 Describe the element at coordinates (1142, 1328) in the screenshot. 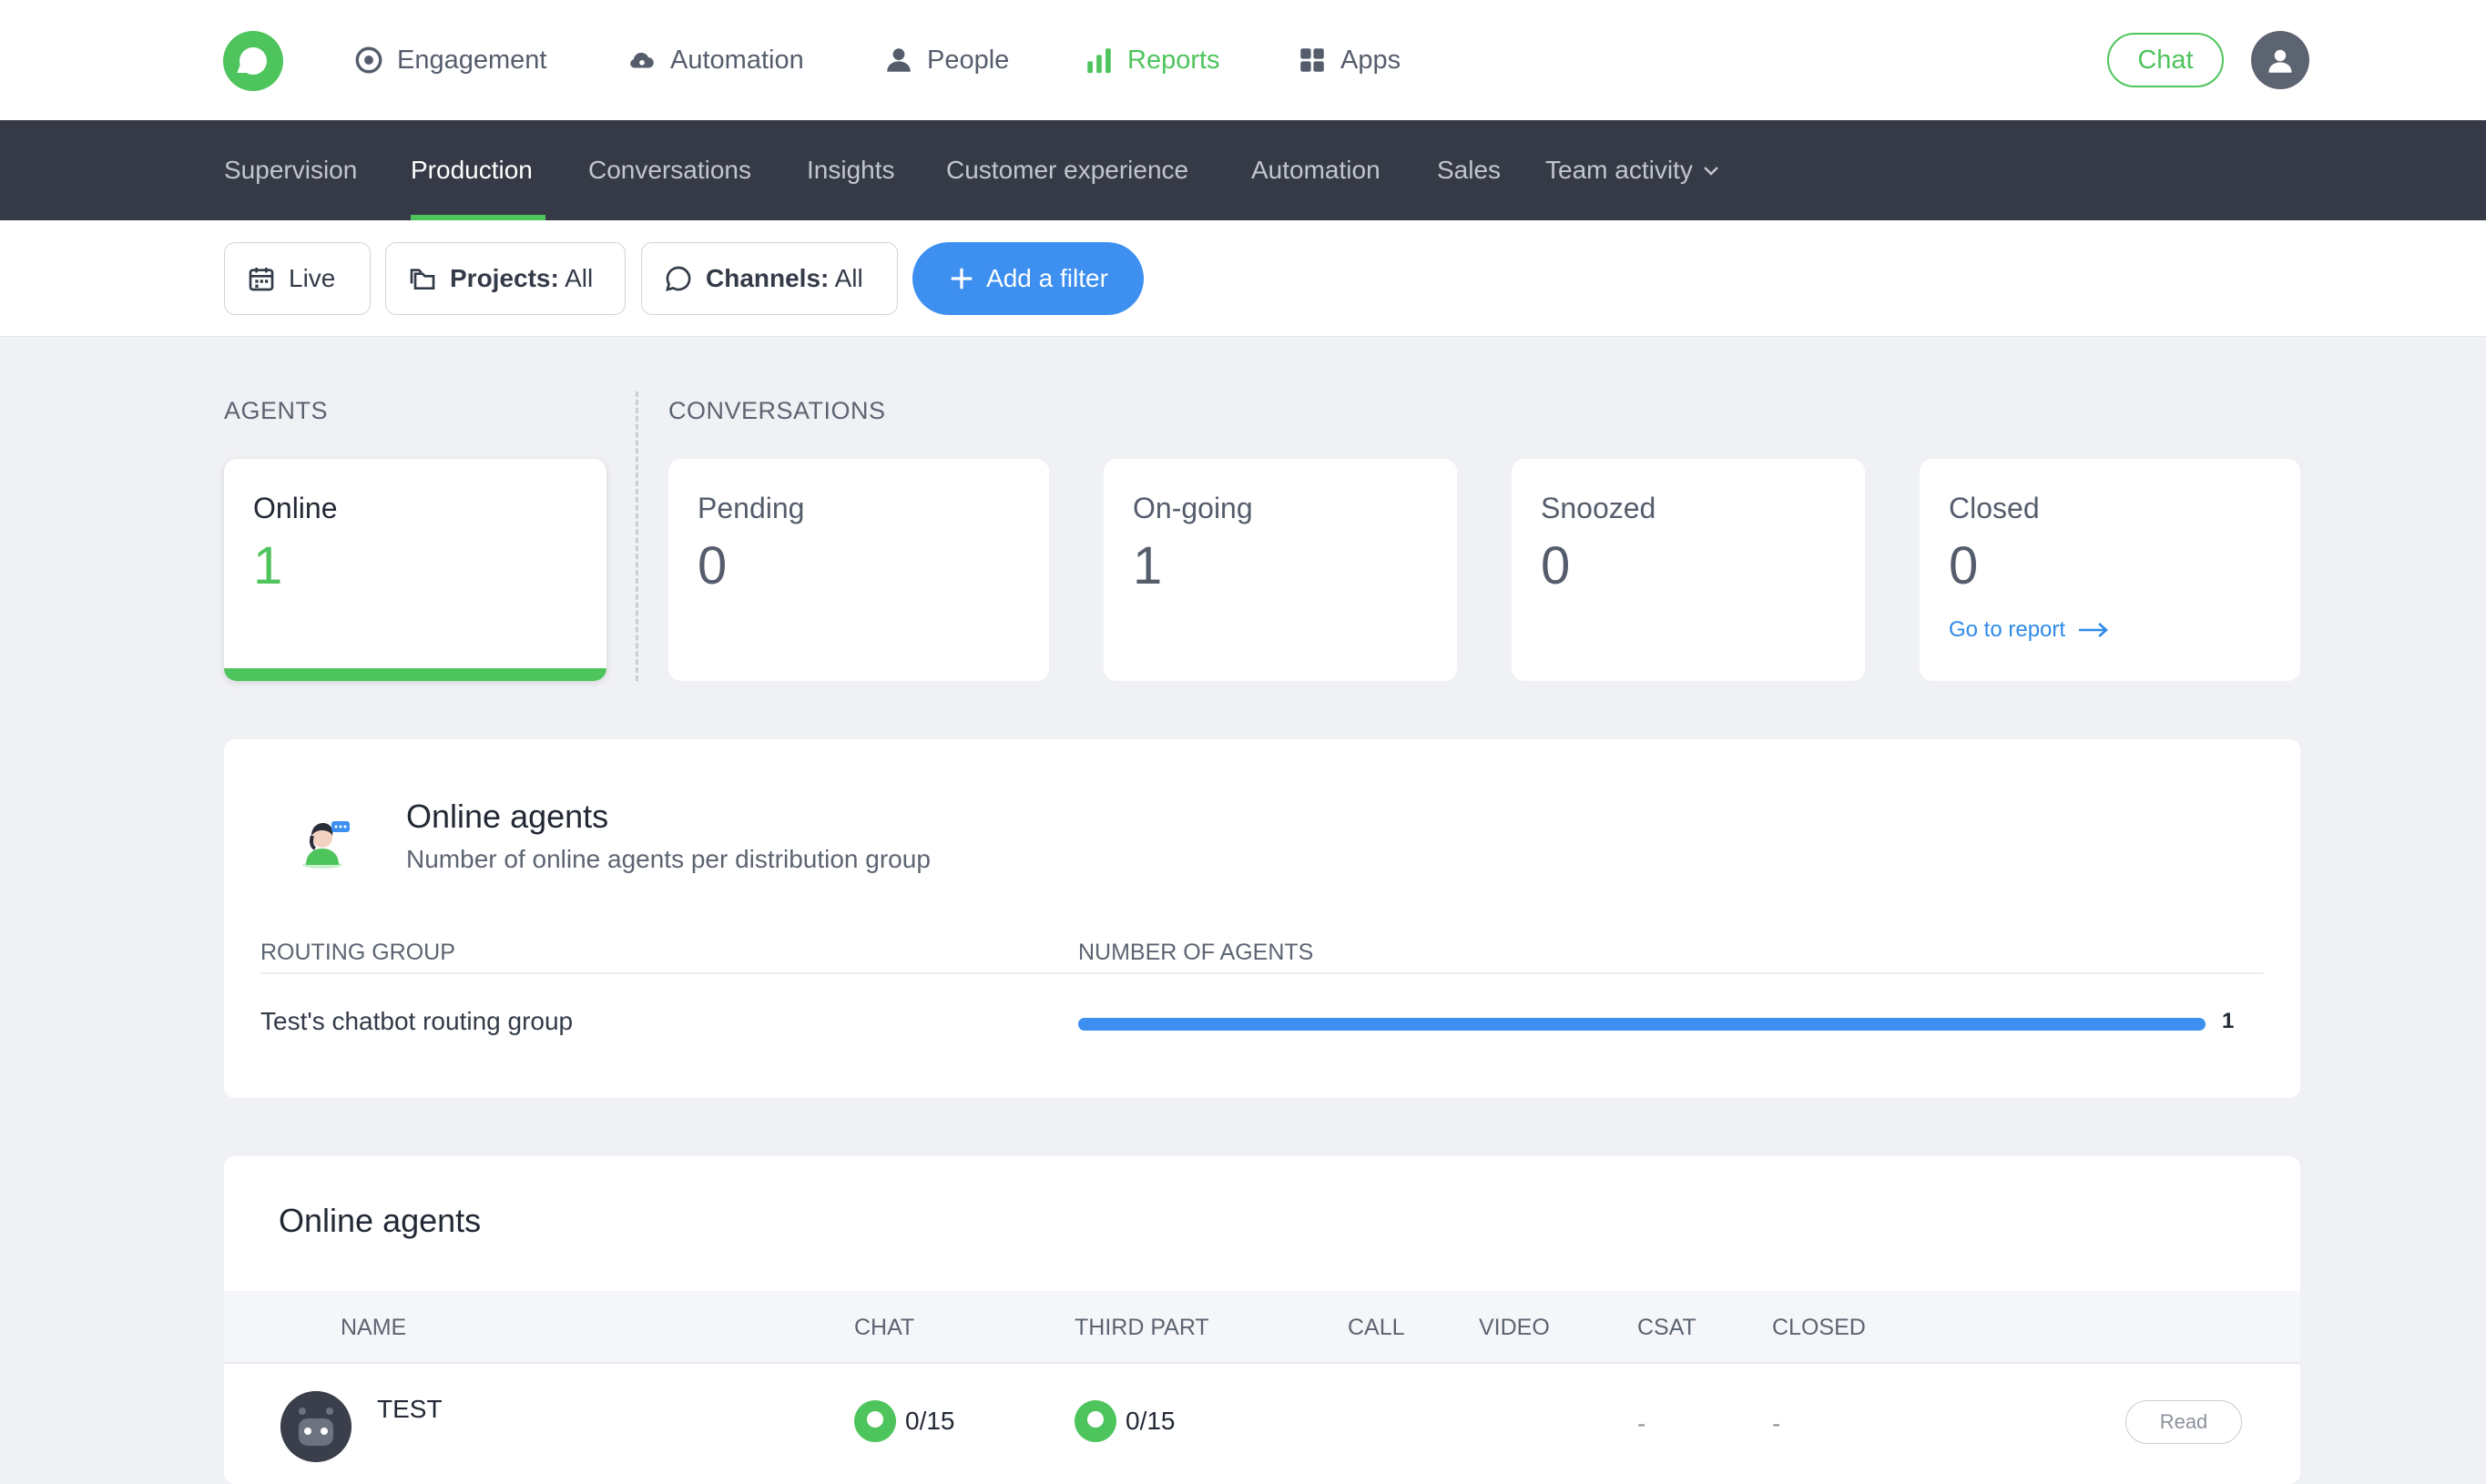

I see `th-third-party: THIRD PART` at that location.